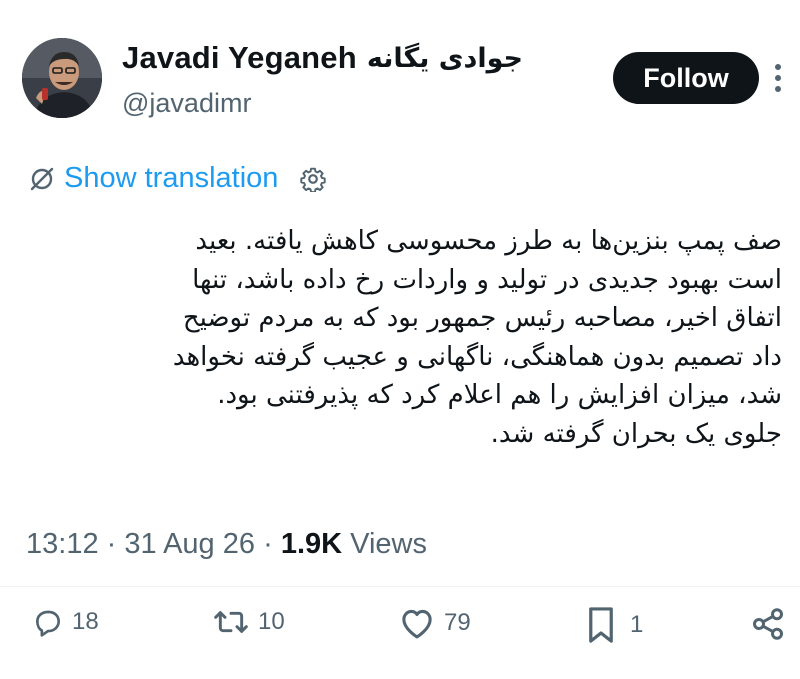 The image size is (800, 679). I want to click on share-icon, so click(768, 624).